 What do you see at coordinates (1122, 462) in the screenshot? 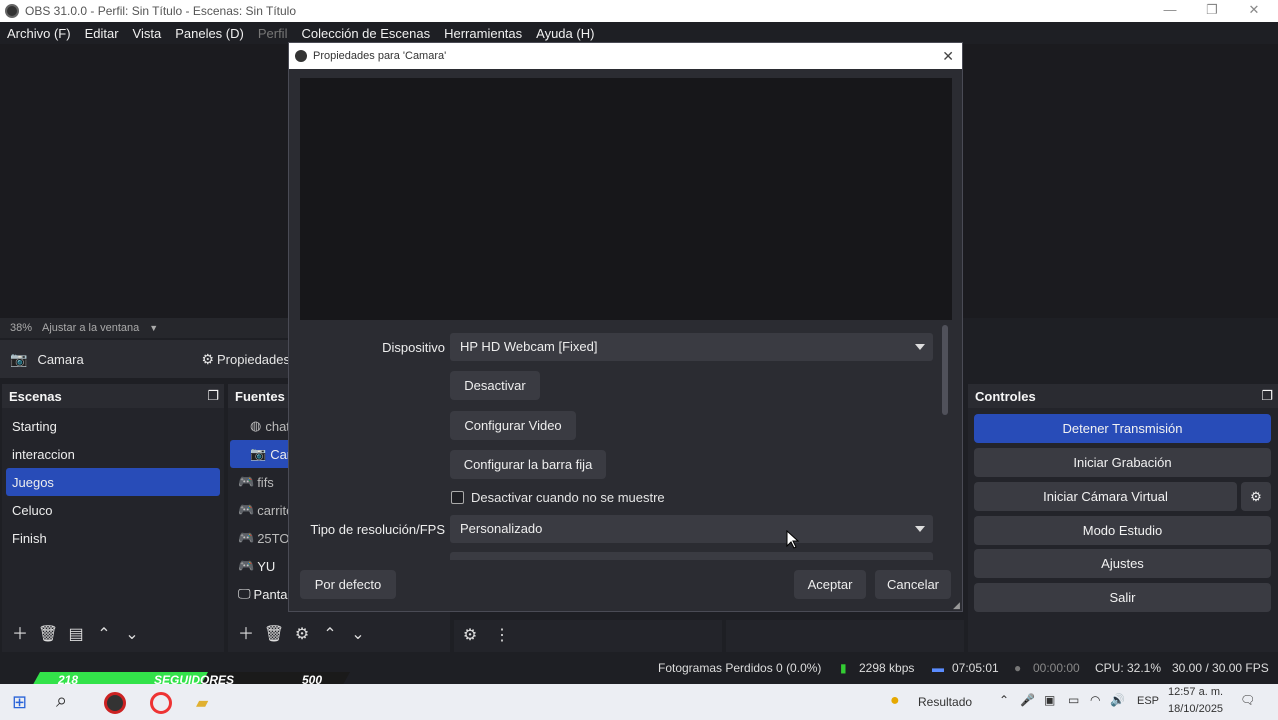
I see `start-recording-button: Iniciar Grabación` at bounding box center [1122, 462].